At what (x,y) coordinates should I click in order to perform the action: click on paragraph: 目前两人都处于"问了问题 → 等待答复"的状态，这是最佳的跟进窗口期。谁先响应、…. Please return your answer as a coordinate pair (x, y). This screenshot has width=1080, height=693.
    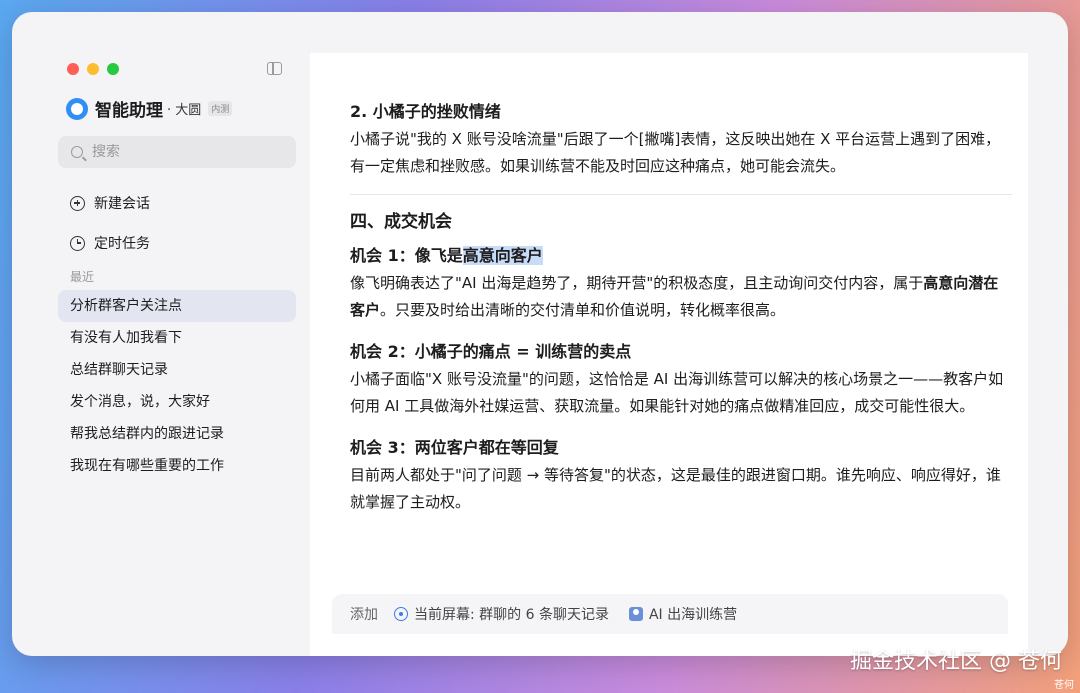
    Looking at the image, I should click on (675, 488).